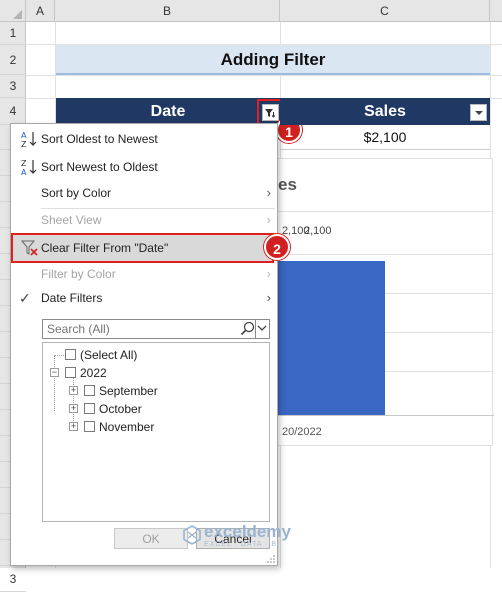 This screenshot has width=502, height=592. Describe the element at coordinates (192, 535) in the screenshot. I see `exceldemy-logo-icon` at that location.